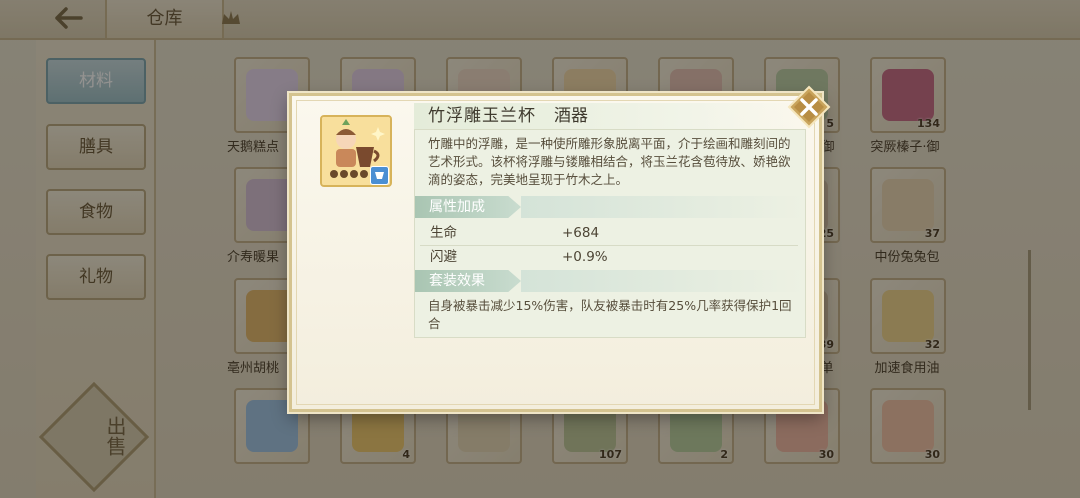  What do you see at coordinates (571, 116) in the screenshot?
I see `item-type: 酒器` at bounding box center [571, 116].